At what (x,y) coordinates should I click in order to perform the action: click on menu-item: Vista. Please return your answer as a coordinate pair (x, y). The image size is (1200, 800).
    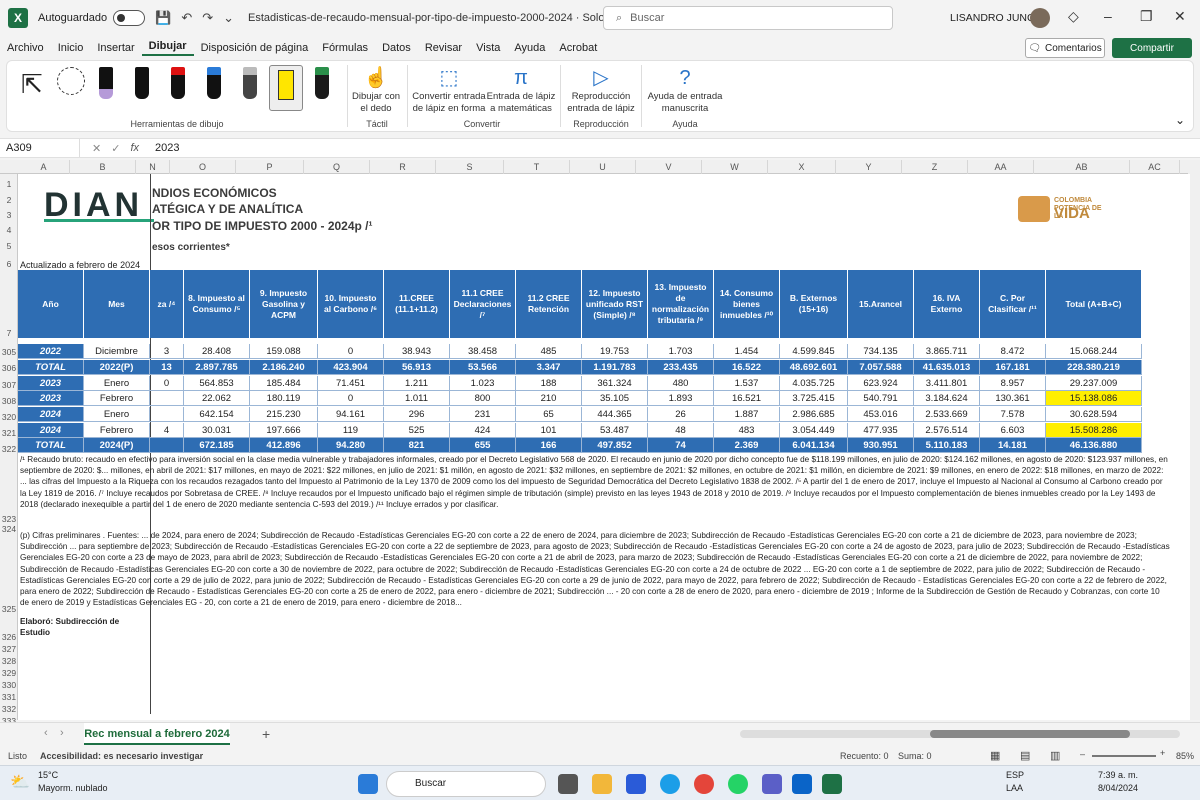
    Looking at the image, I should click on (488, 48).